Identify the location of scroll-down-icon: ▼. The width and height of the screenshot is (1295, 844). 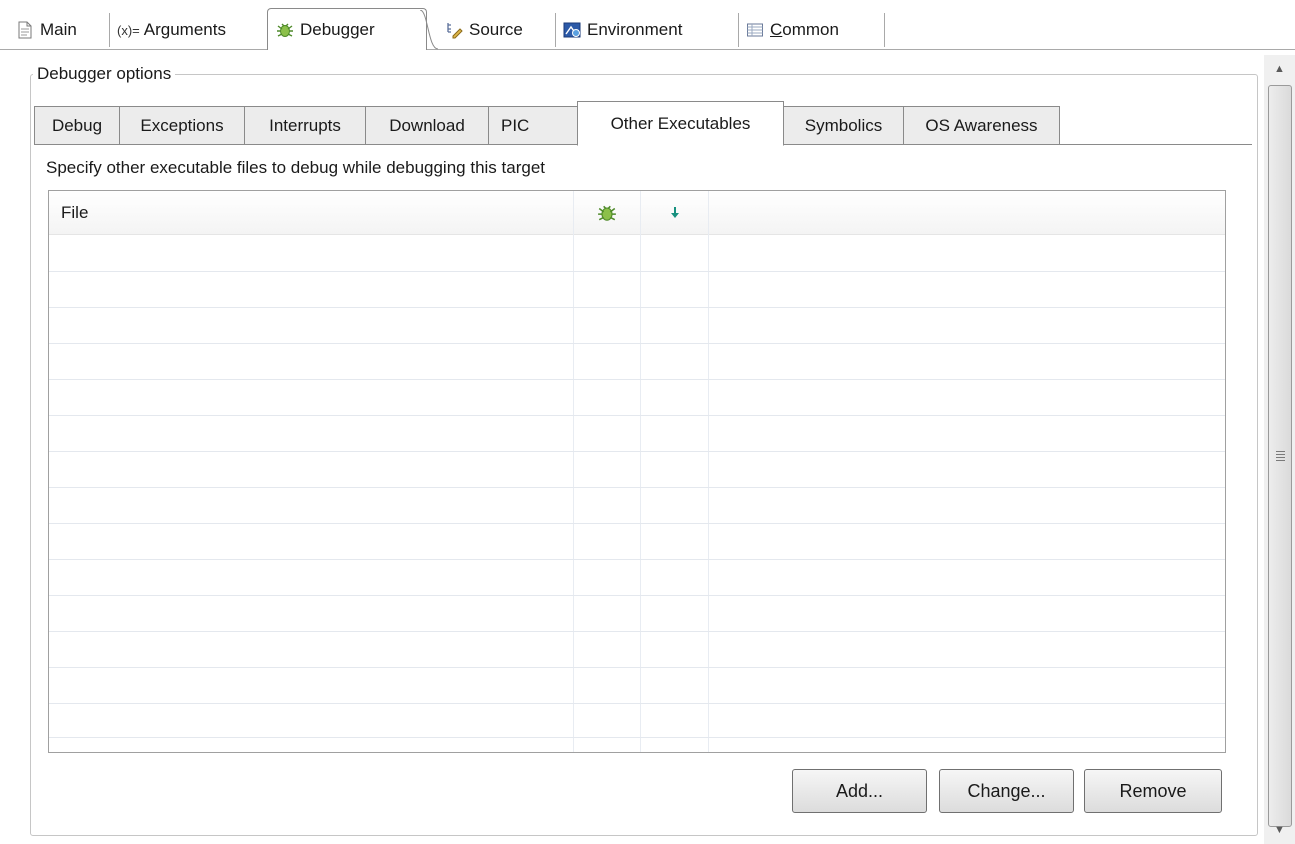
(1279, 830).